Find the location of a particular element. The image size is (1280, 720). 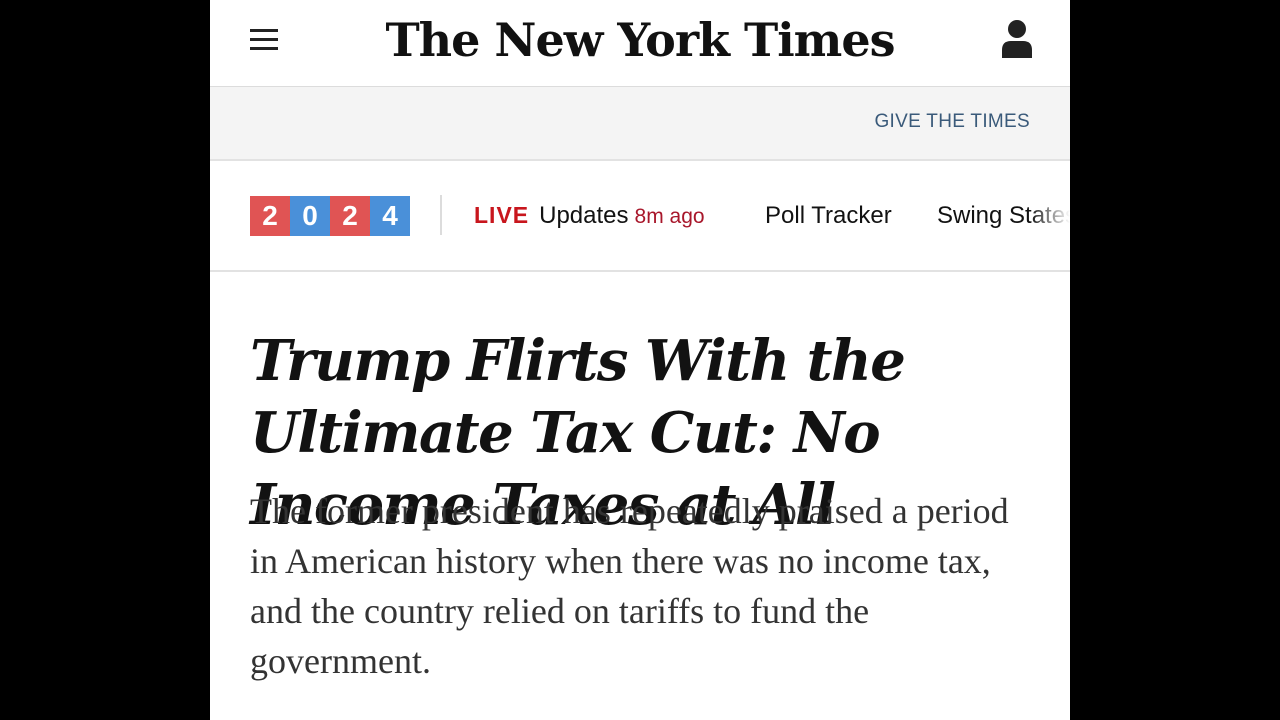

give-the-times-link: GIVE THE TIMES is located at coordinates (952, 122).